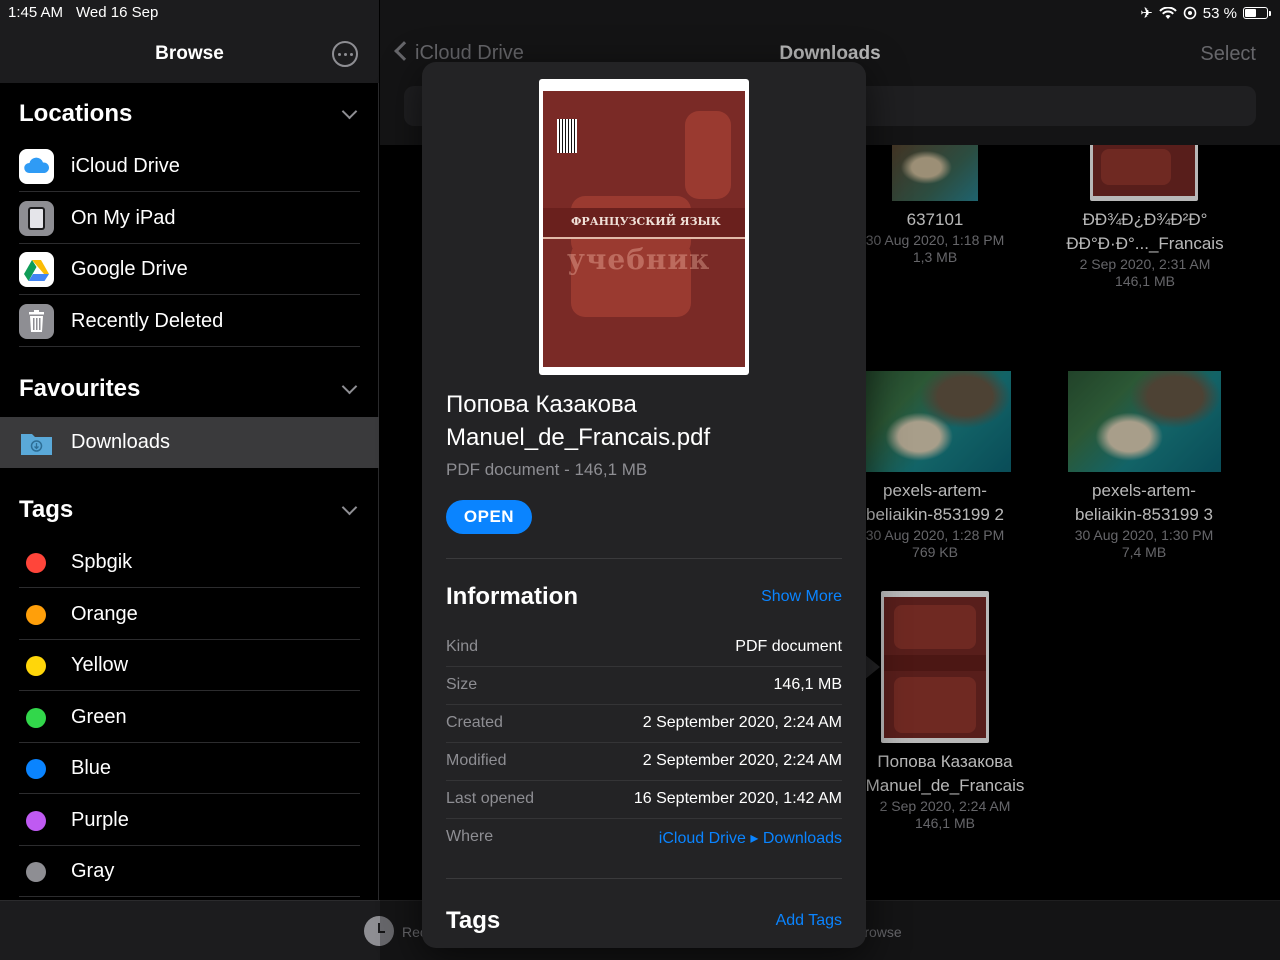 The image size is (1280, 960). I want to click on sidebar-item-label: Purple, so click(100, 820).